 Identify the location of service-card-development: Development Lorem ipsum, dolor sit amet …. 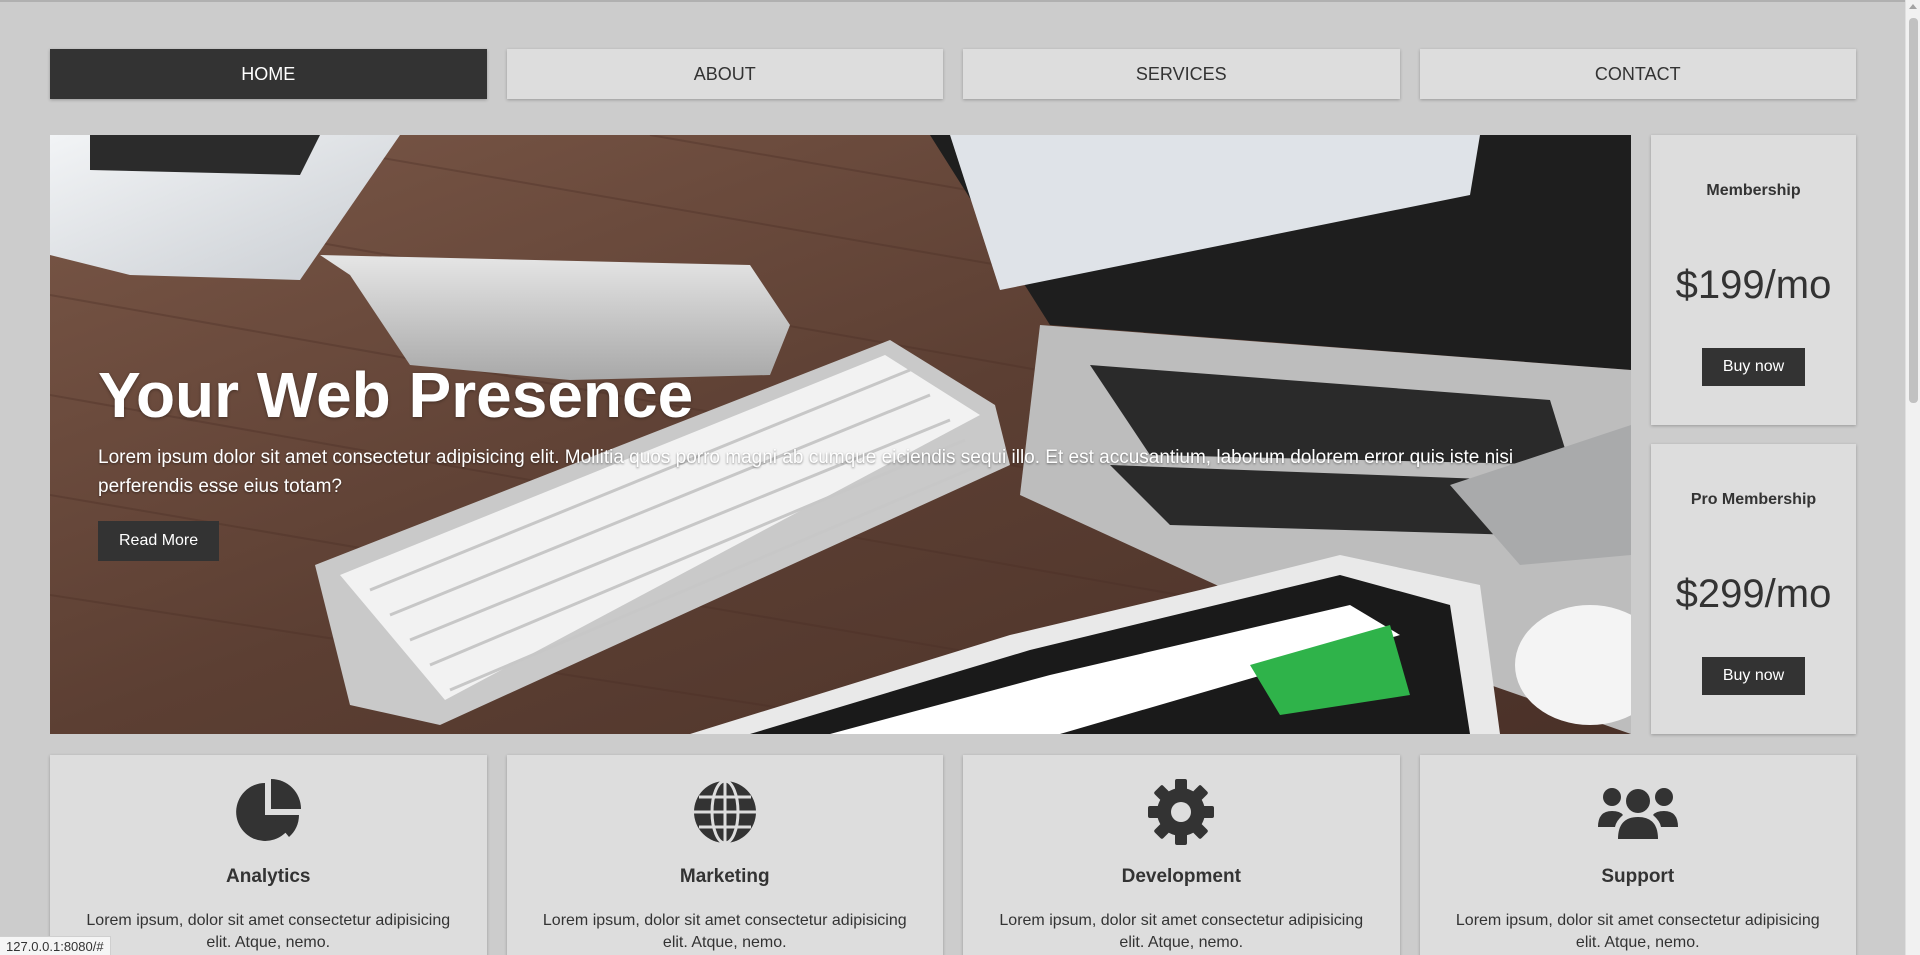
(1181, 855).